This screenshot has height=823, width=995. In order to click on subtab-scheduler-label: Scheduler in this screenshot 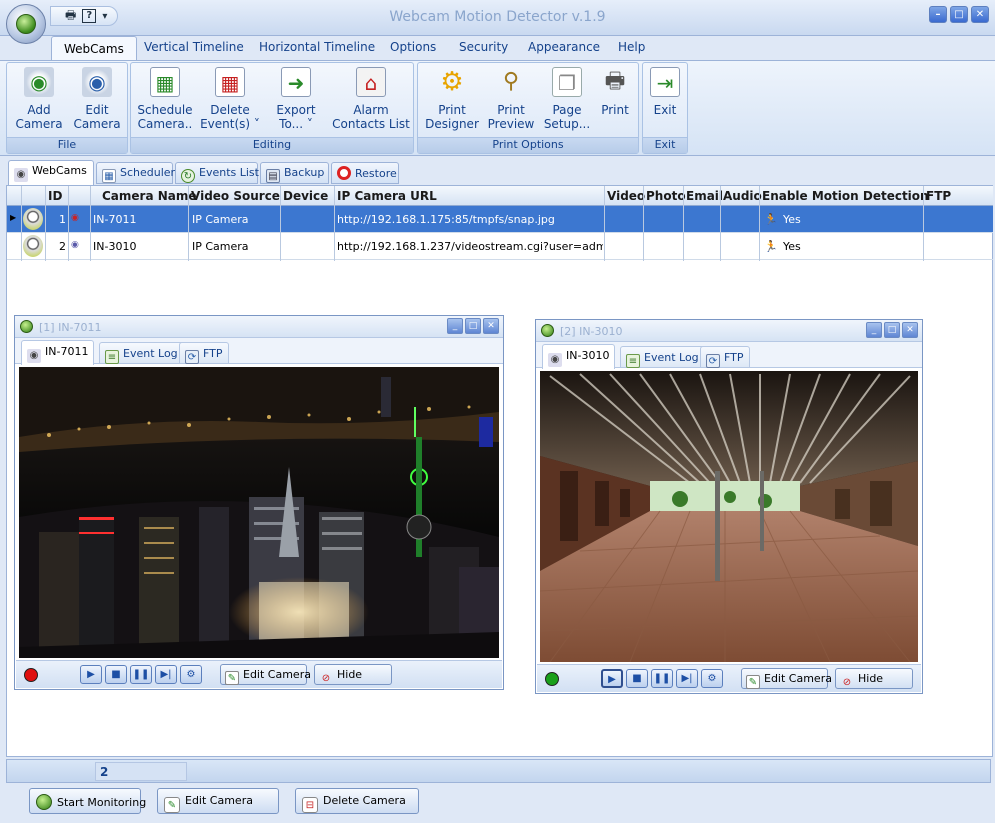, I will do `click(148, 172)`.